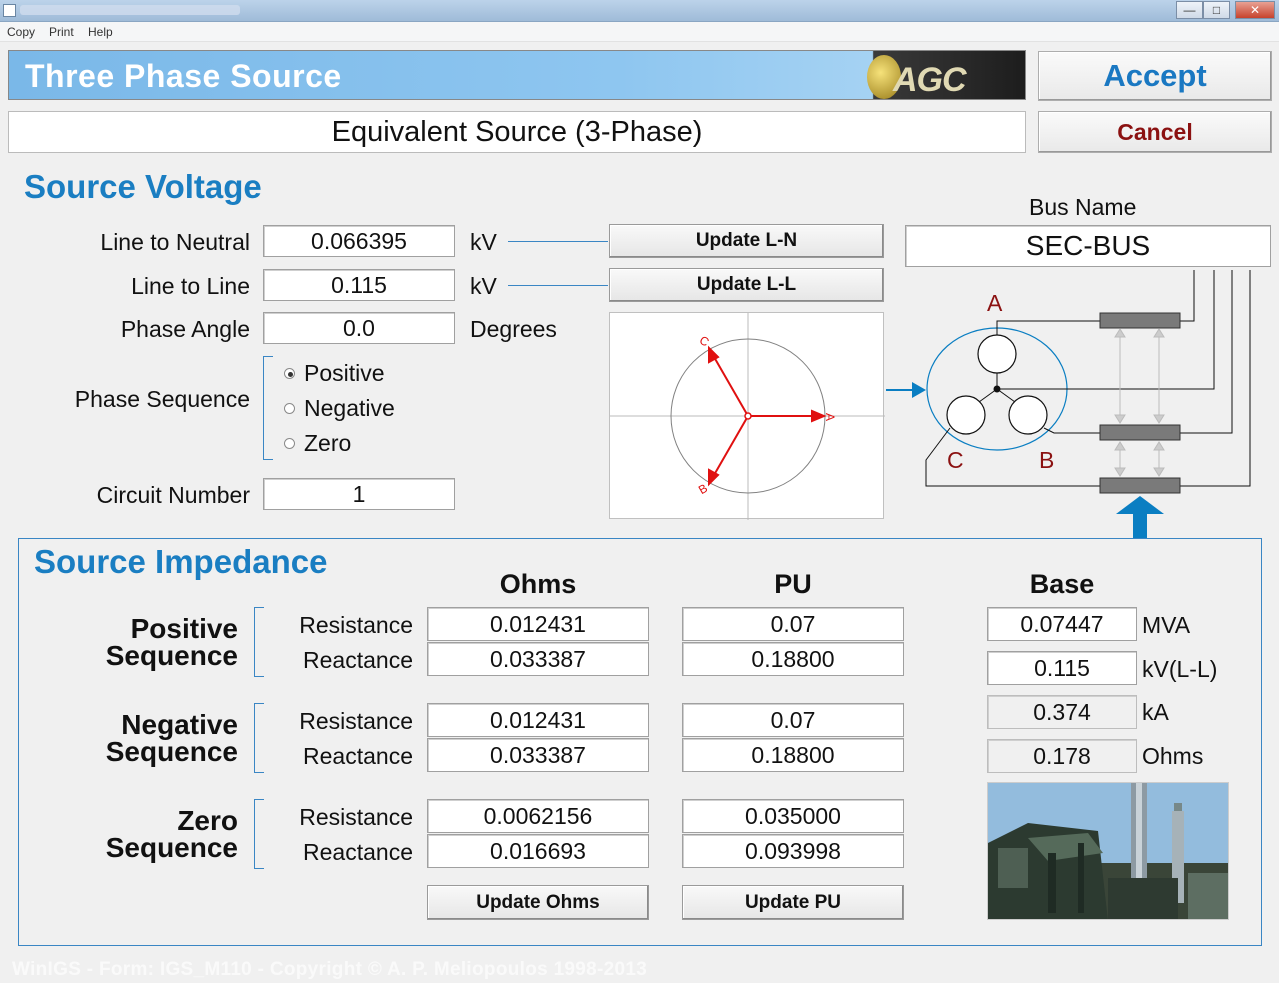  What do you see at coordinates (819, 416) in the screenshot?
I see `phasor-a-arrow` at bounding box center [819, 416].